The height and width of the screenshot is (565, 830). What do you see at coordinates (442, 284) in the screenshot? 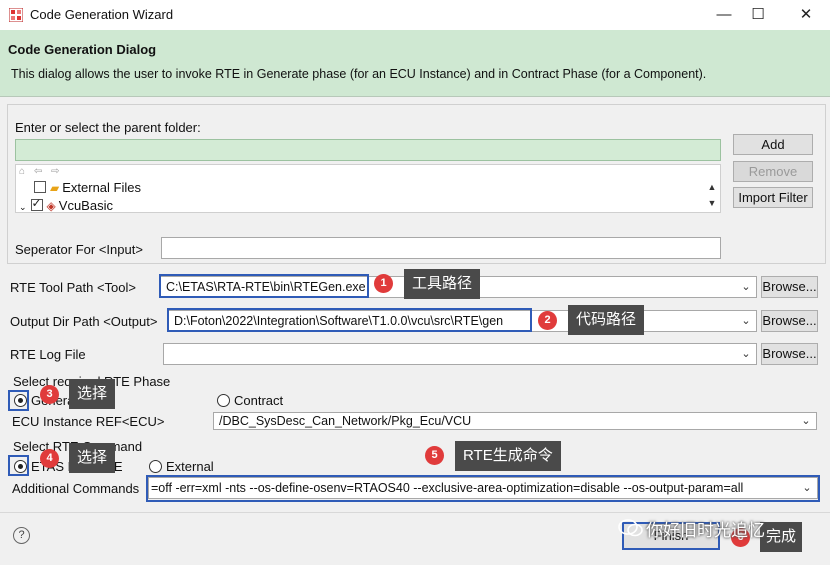
I see `annotation-callout-1: 工具路径` at bounding box center [442, 284].